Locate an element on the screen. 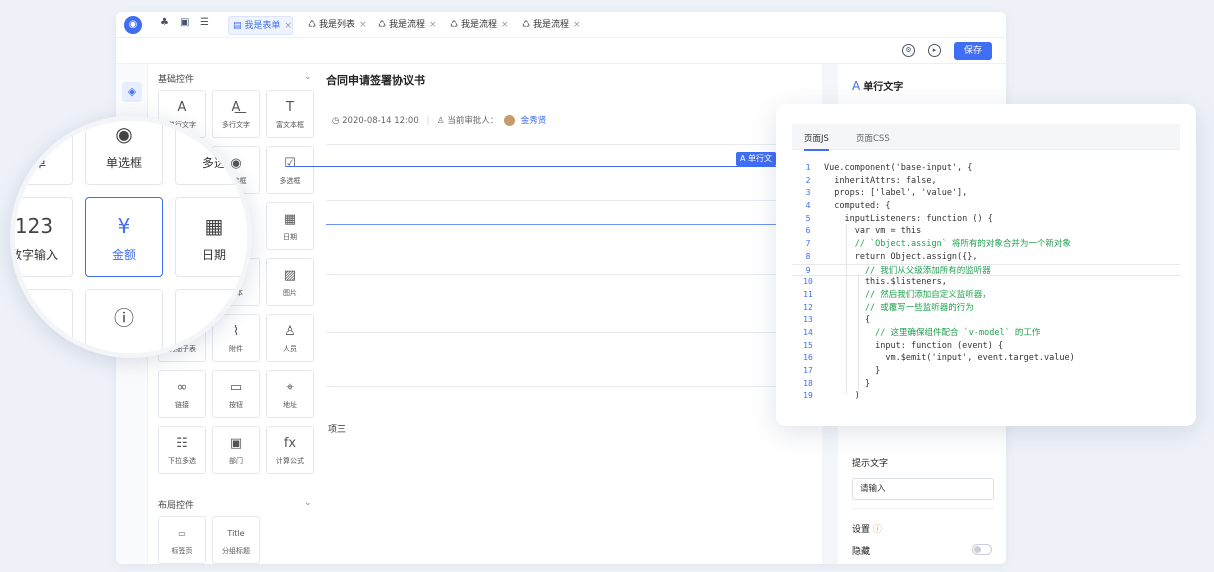  form-date: 2020-08-14 12:00 is located at coordinates (380, 121).